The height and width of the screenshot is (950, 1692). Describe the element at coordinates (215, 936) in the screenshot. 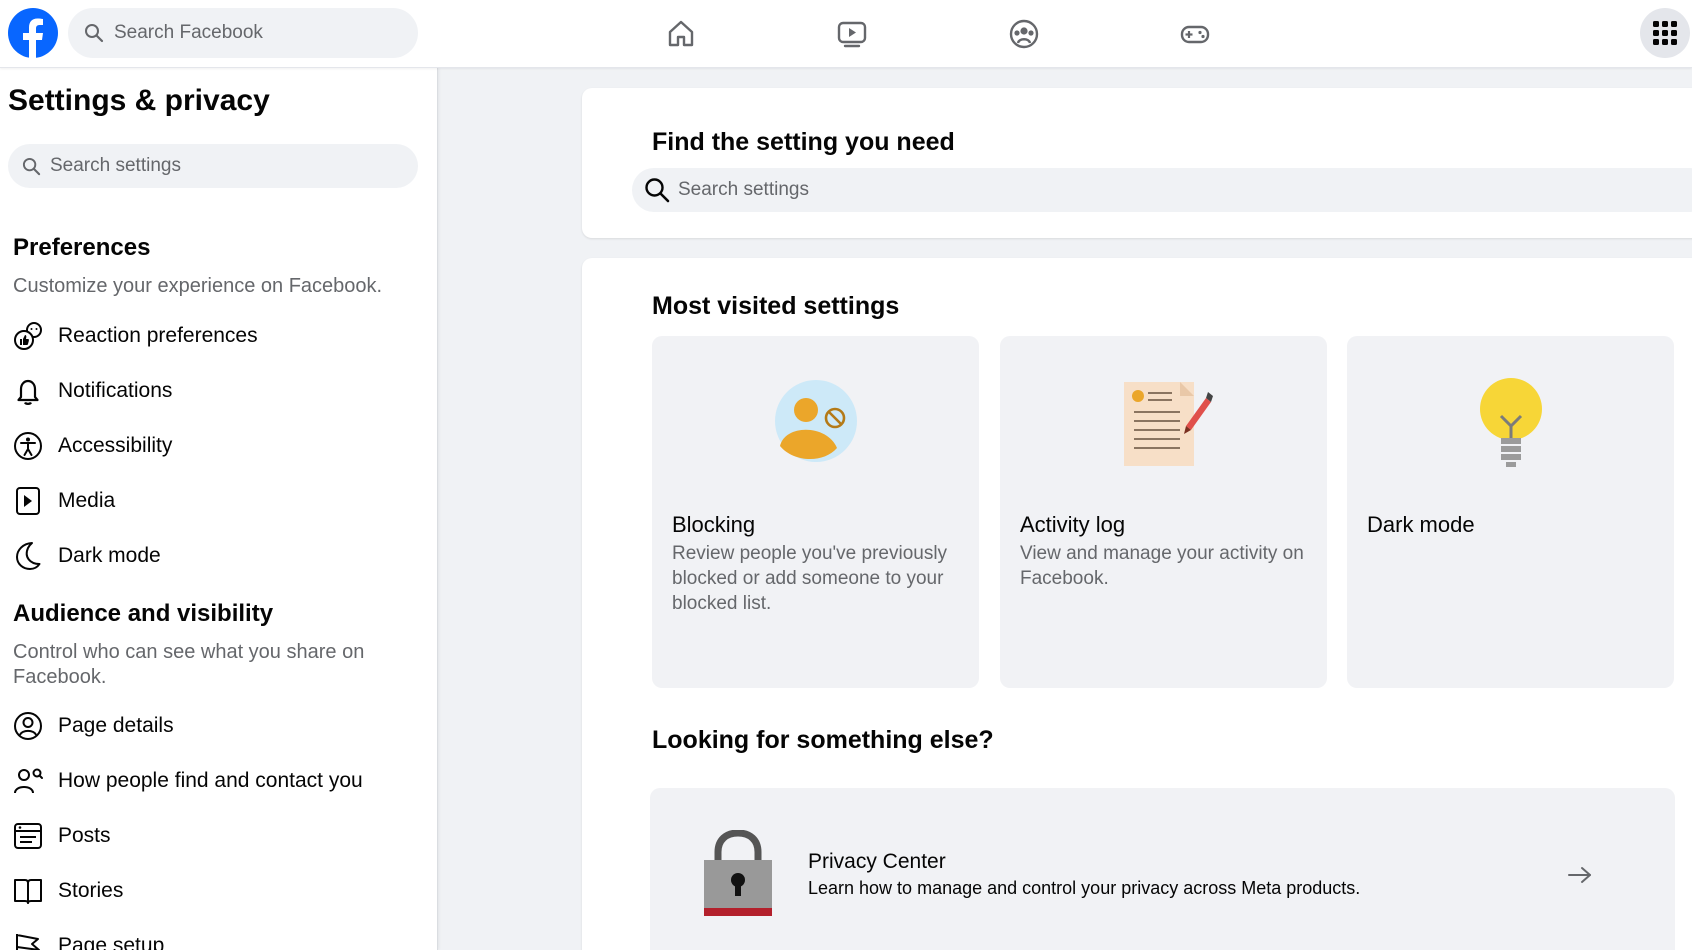

I see `sidebar-item-page-setup: Page setup` at that location.